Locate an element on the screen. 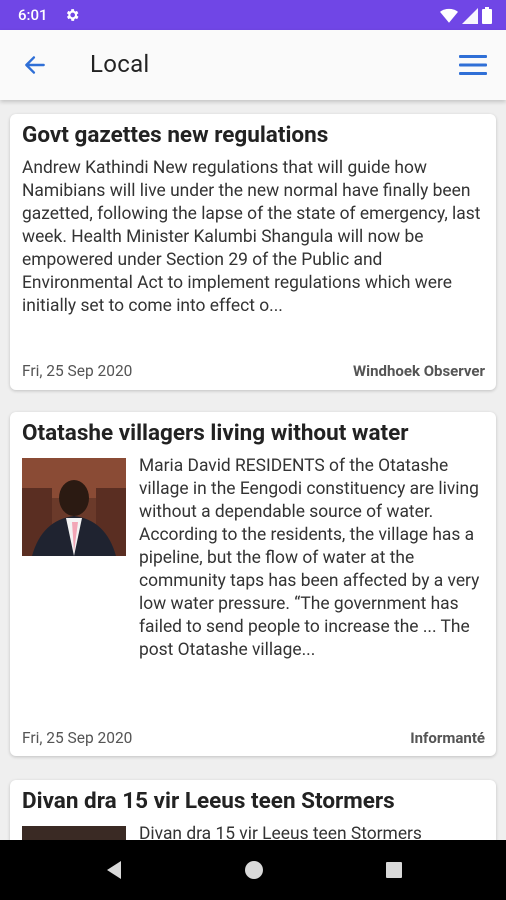  recents-square-icon is located at coordinates (394, 870).